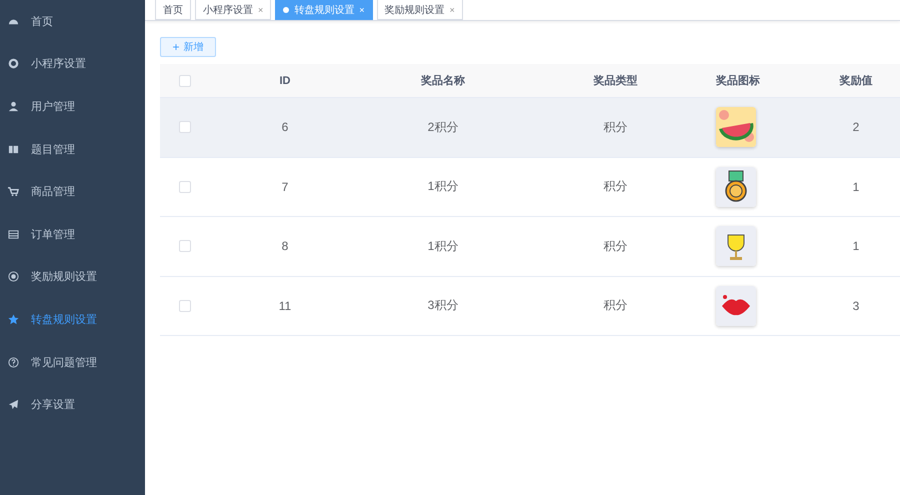 The image size is (900, 495). What do you see at coordinates (185, 80) in the screenshot?
I see `select-all-checkbox` at bounding box center [185, 80].